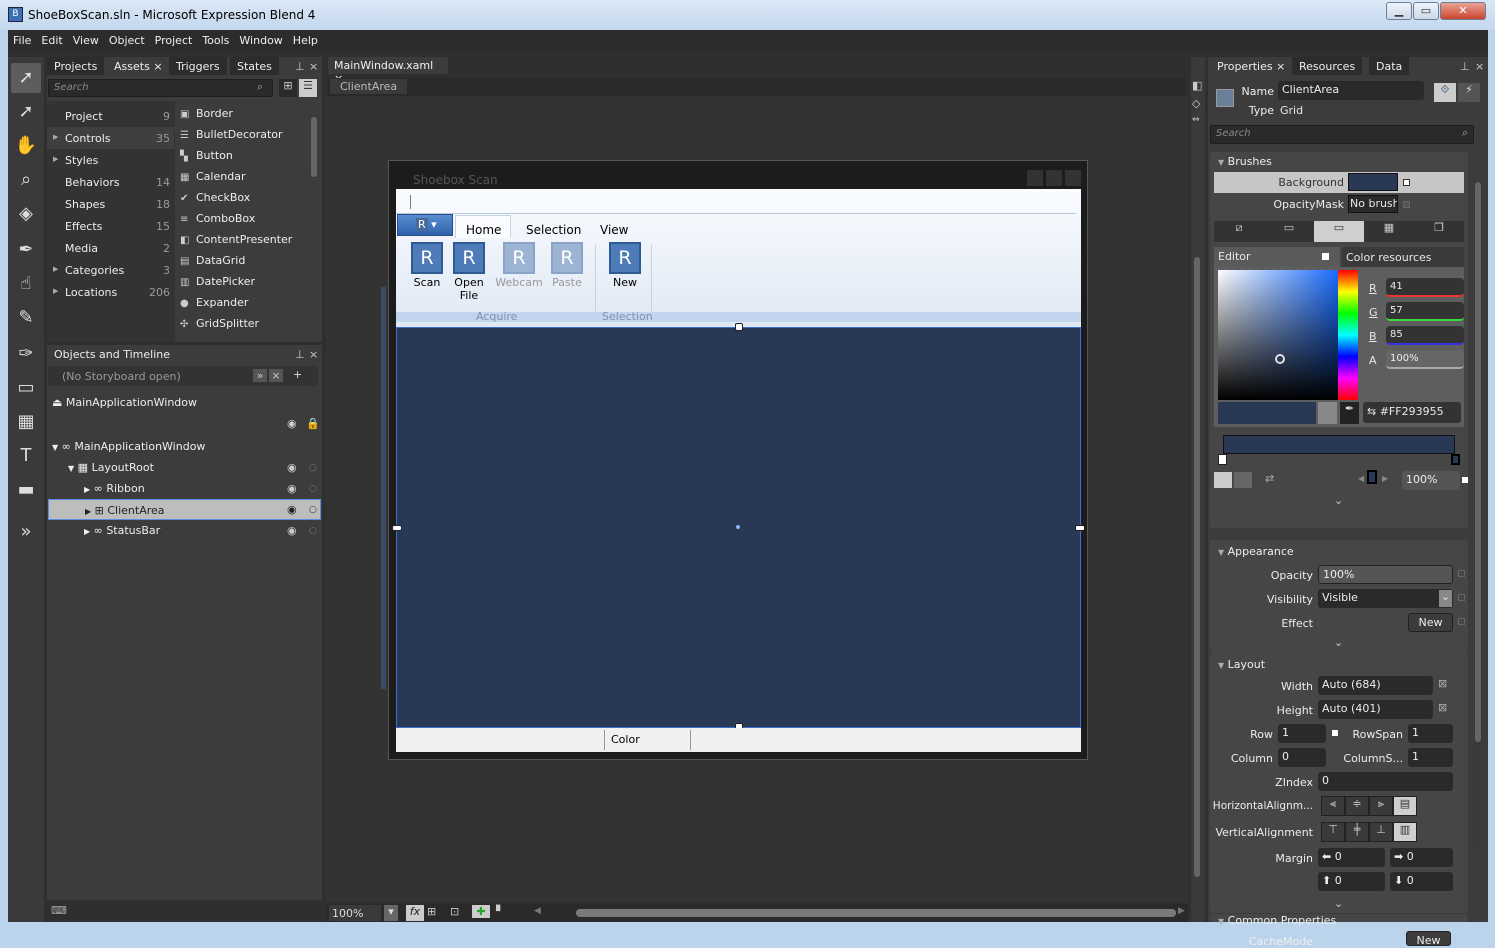 The width and height of the screenshot is (1495, 948). What do you see at coordinates (1256, 551) in the screenshot?
I see `appearance-header: ▼ Appearance` at bounding box center [1256, 551].